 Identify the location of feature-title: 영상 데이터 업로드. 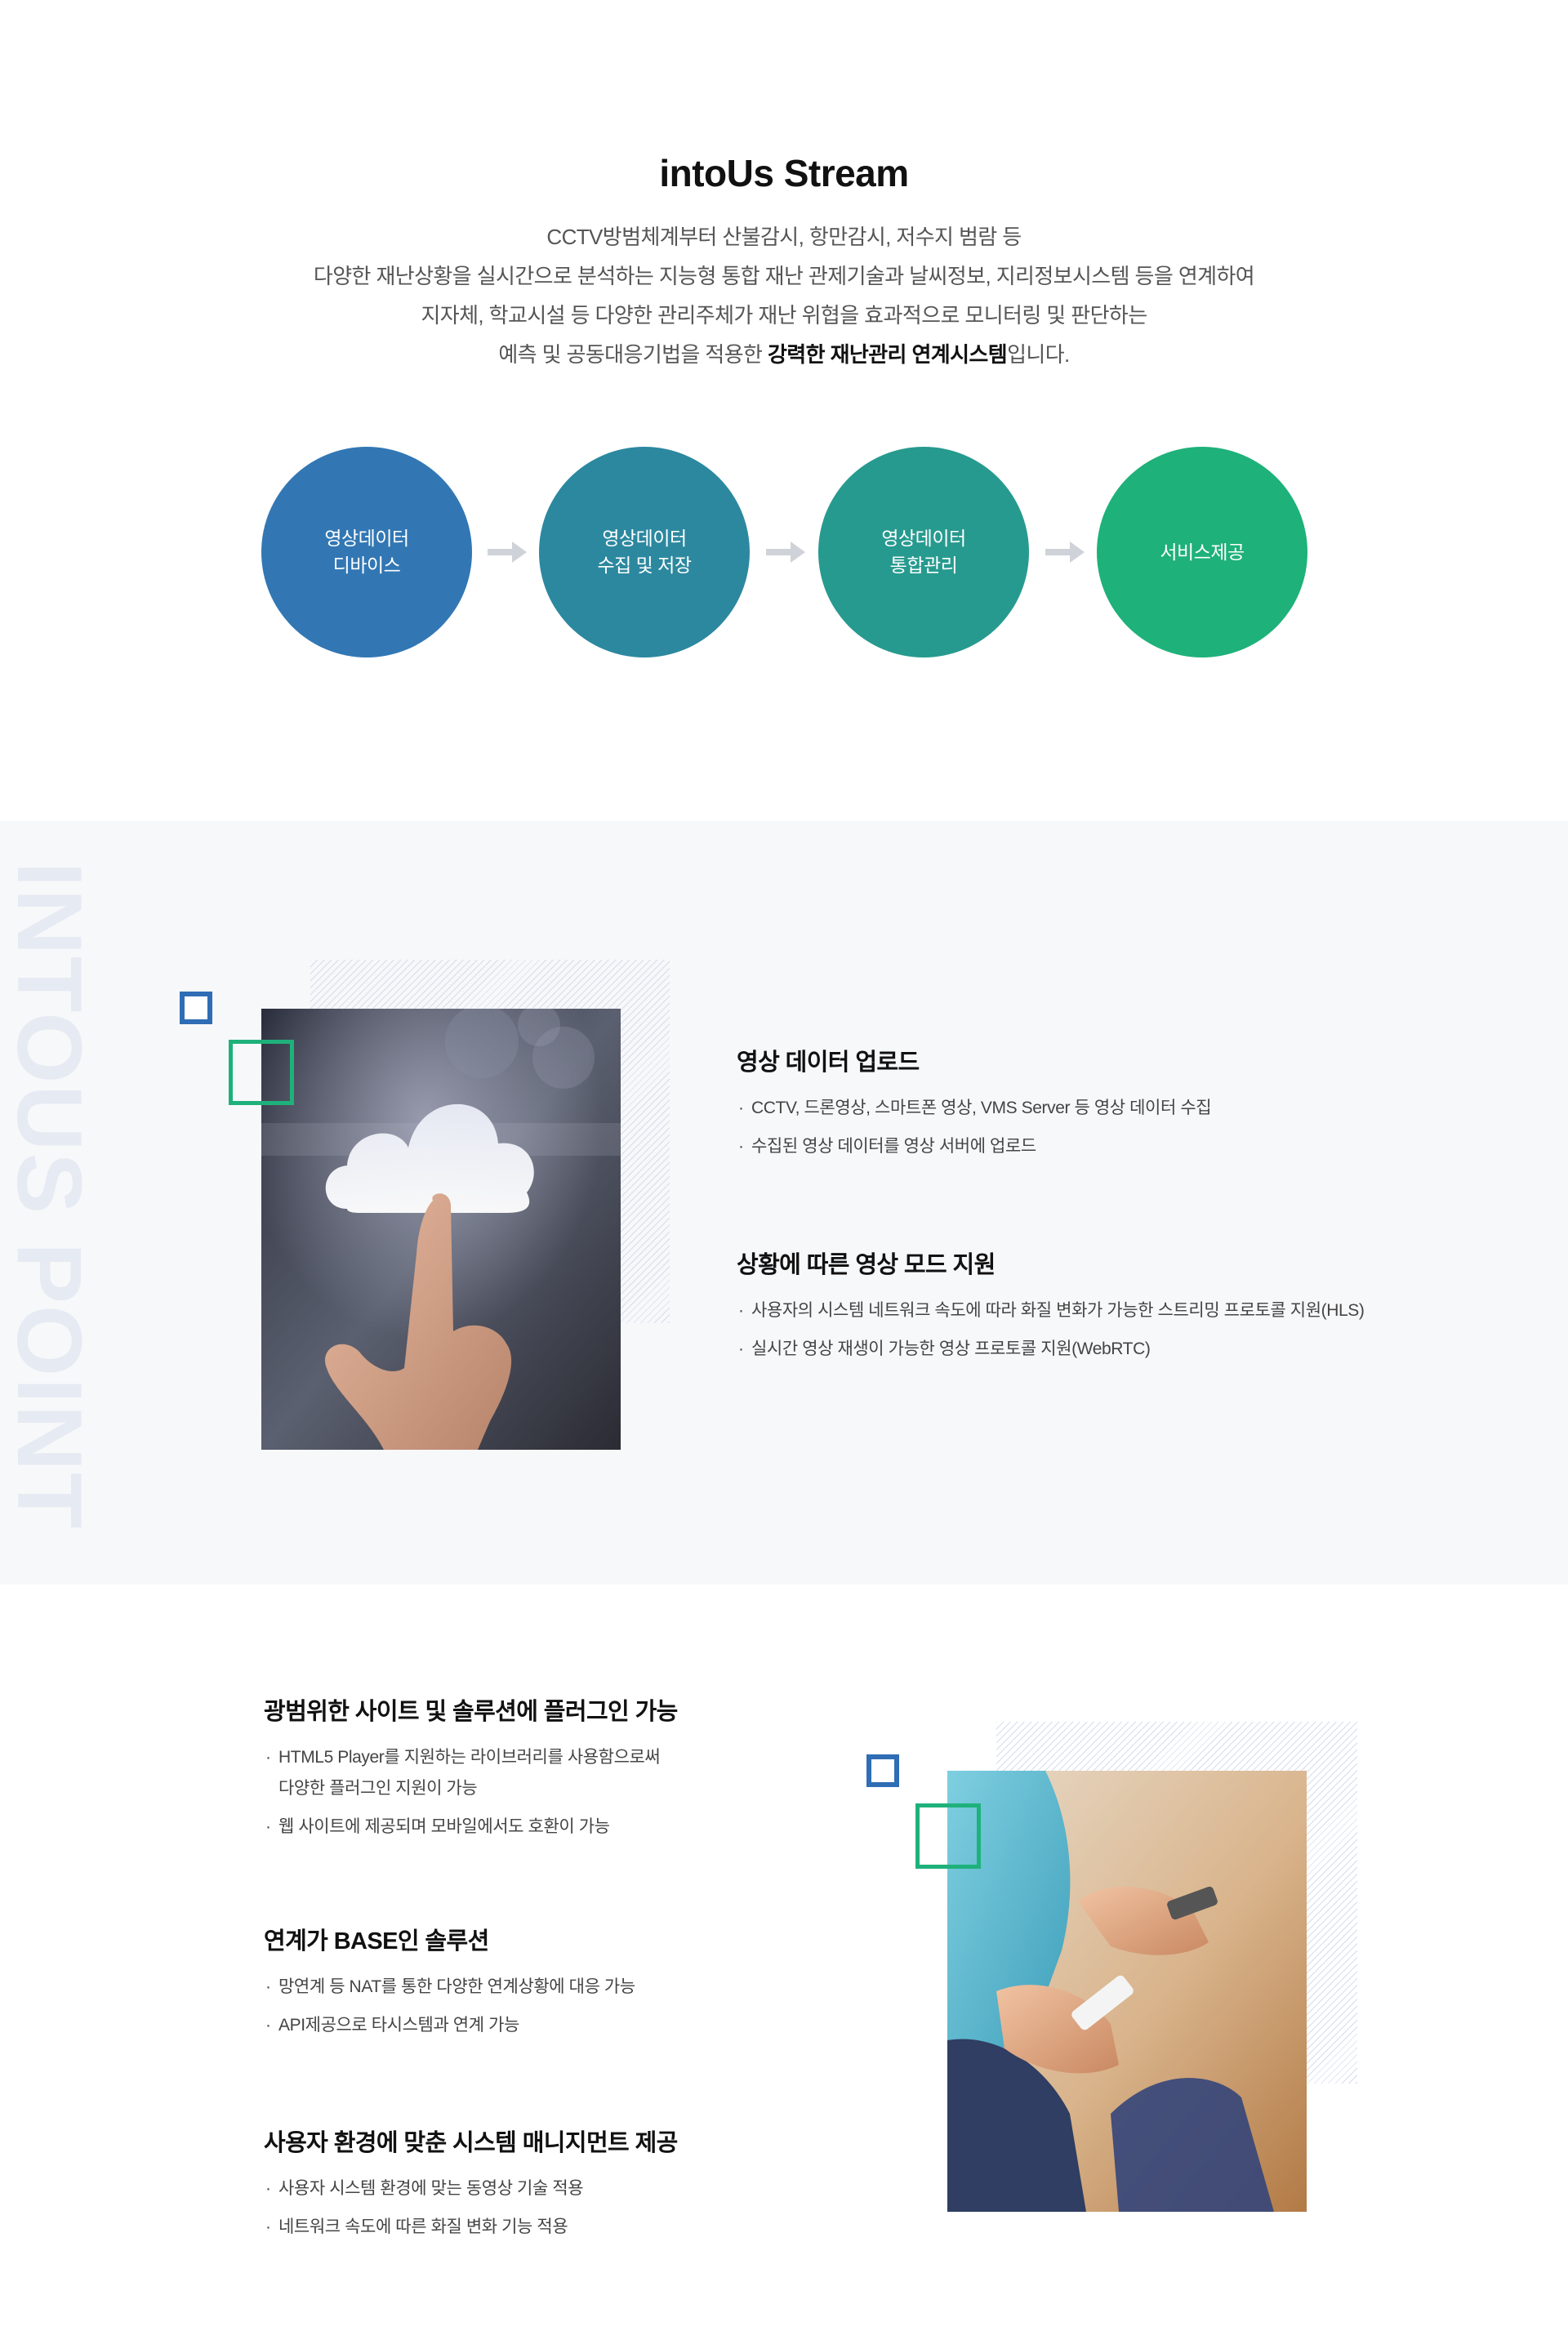
(828, 1063).